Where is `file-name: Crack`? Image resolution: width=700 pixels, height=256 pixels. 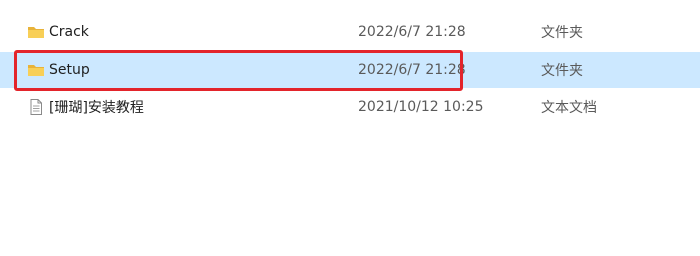
file-name: Crack is located at coordinates (69, 32).